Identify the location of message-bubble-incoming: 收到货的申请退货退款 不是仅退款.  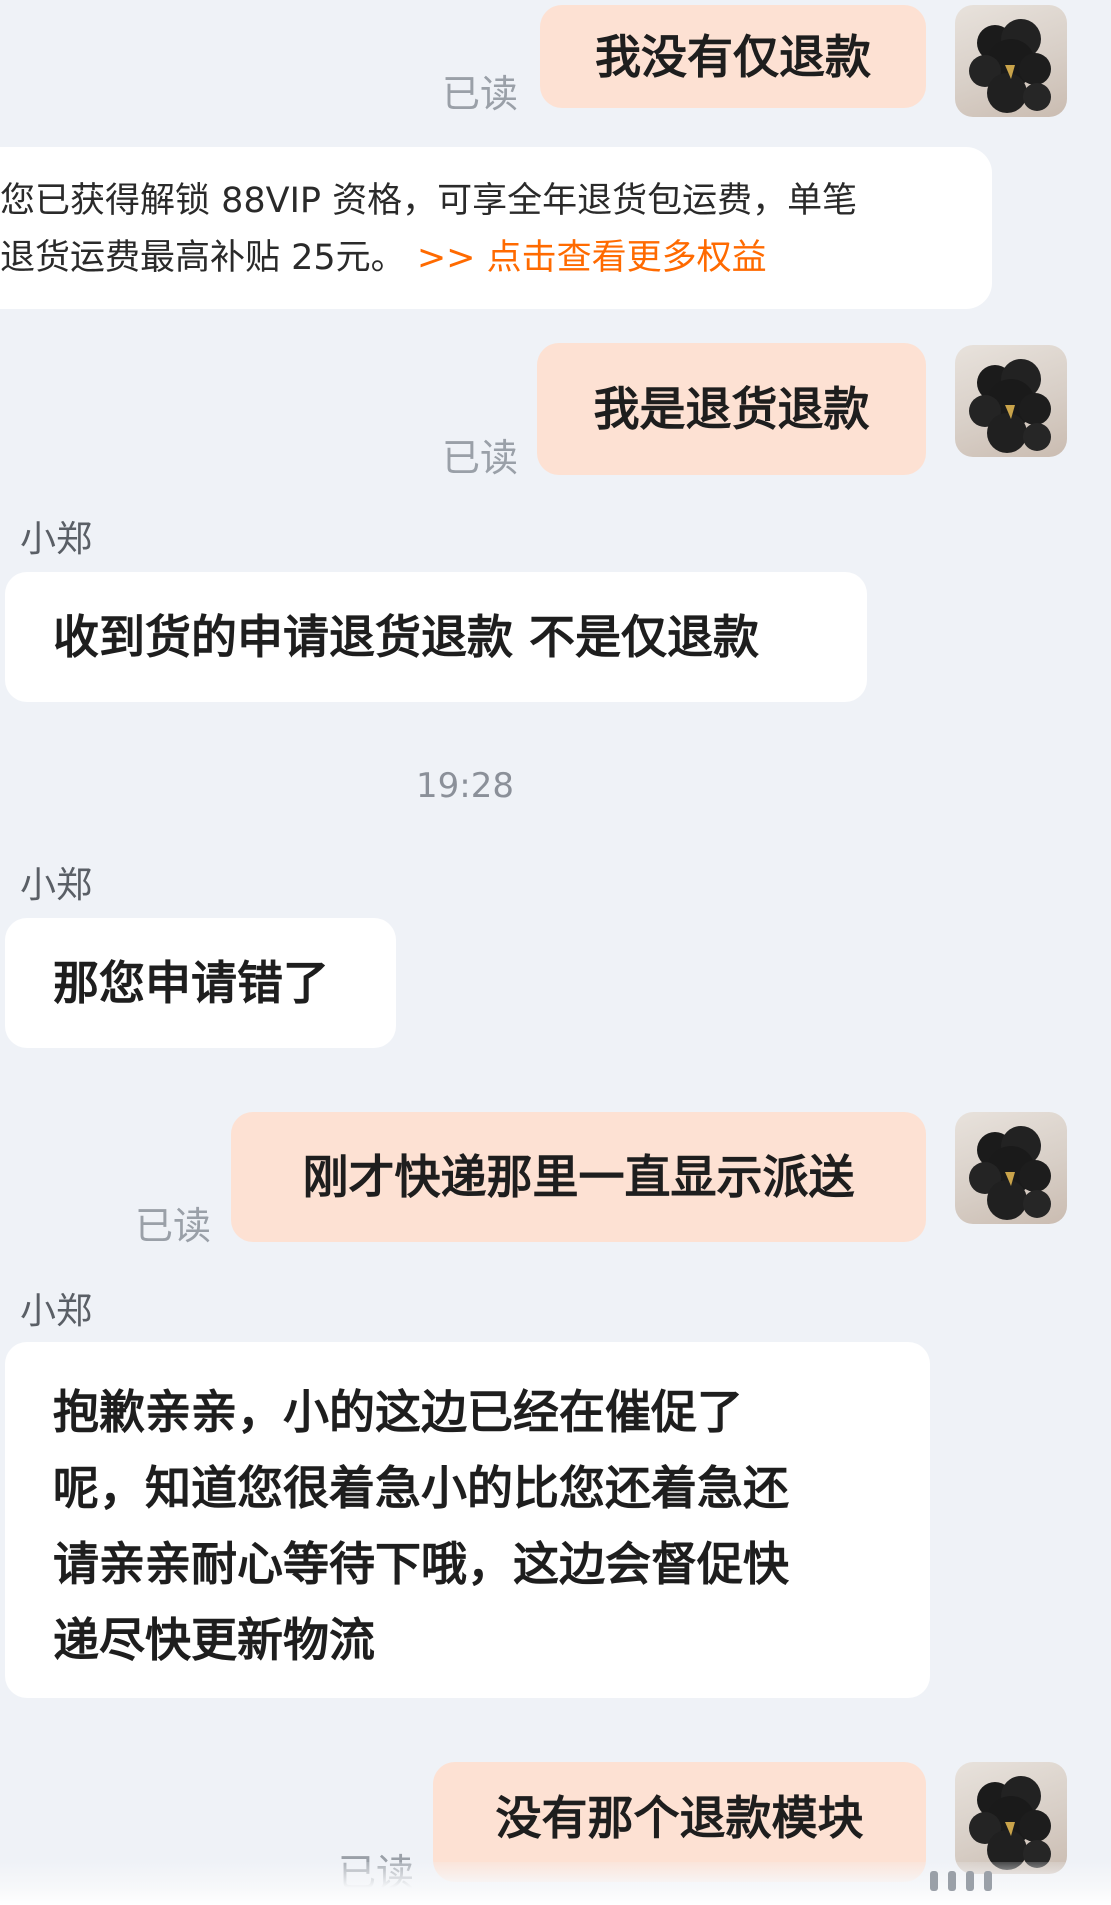
(436, 637).